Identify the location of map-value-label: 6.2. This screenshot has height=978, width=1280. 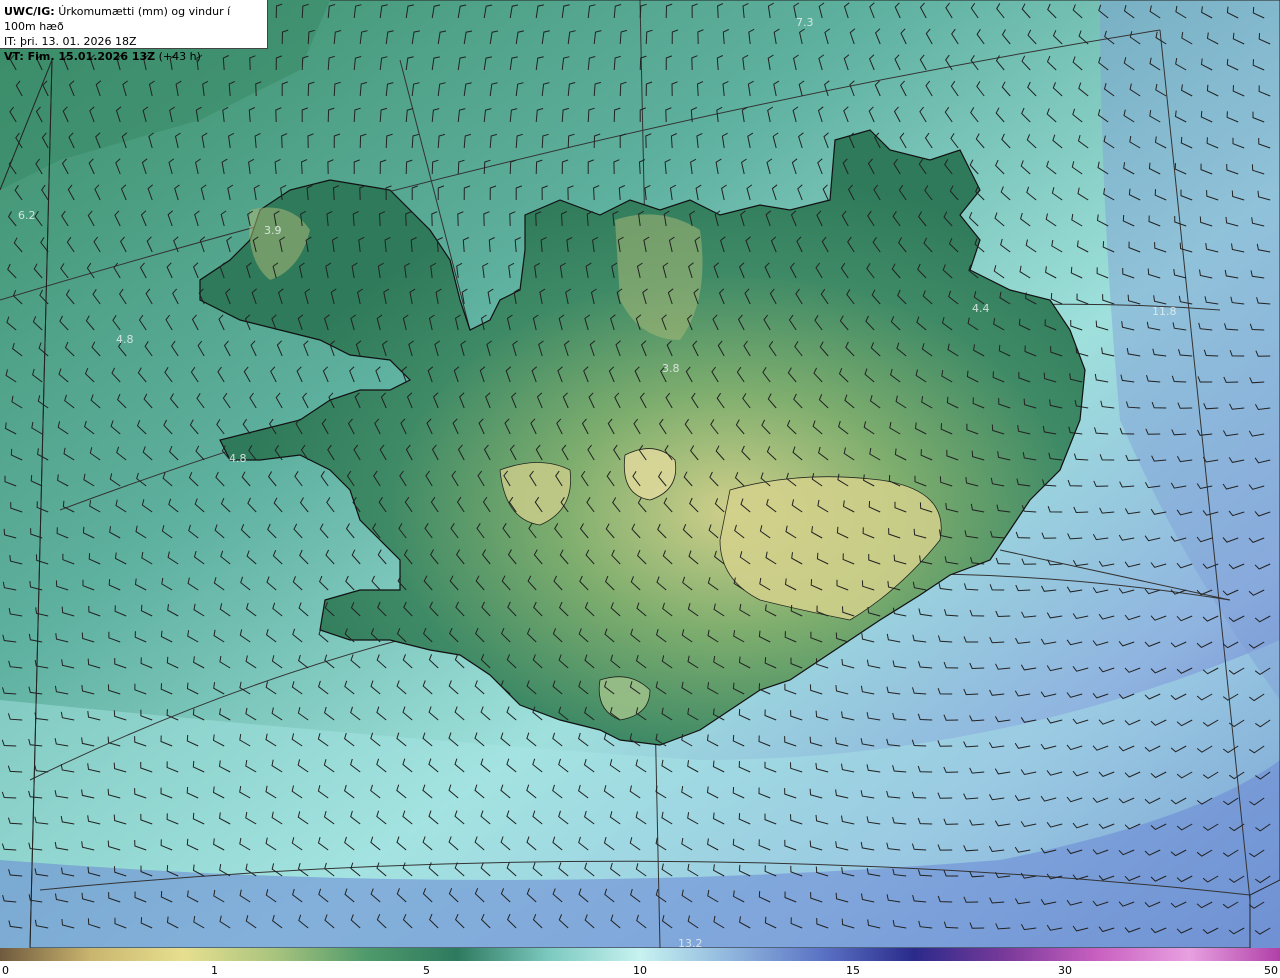
(27, 215).